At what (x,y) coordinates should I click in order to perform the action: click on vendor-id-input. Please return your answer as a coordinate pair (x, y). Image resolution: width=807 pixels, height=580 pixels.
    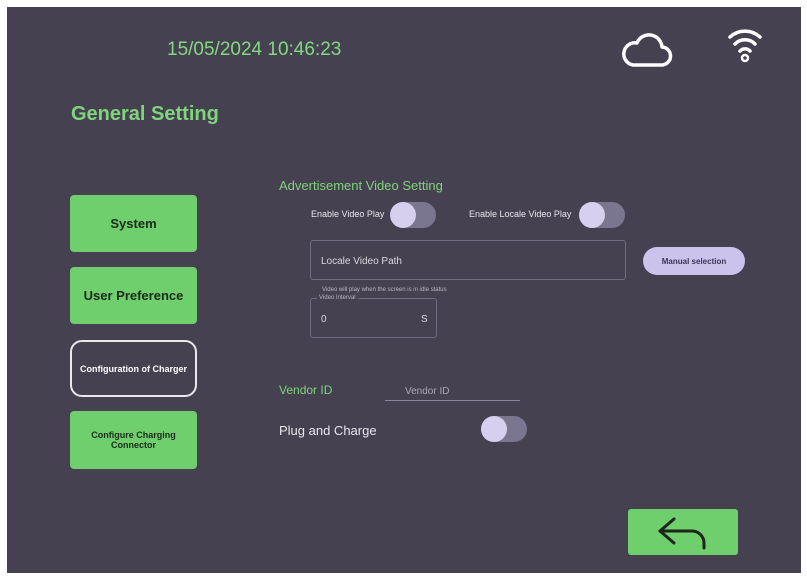
    Looking at the image, I should click on (452, 392).